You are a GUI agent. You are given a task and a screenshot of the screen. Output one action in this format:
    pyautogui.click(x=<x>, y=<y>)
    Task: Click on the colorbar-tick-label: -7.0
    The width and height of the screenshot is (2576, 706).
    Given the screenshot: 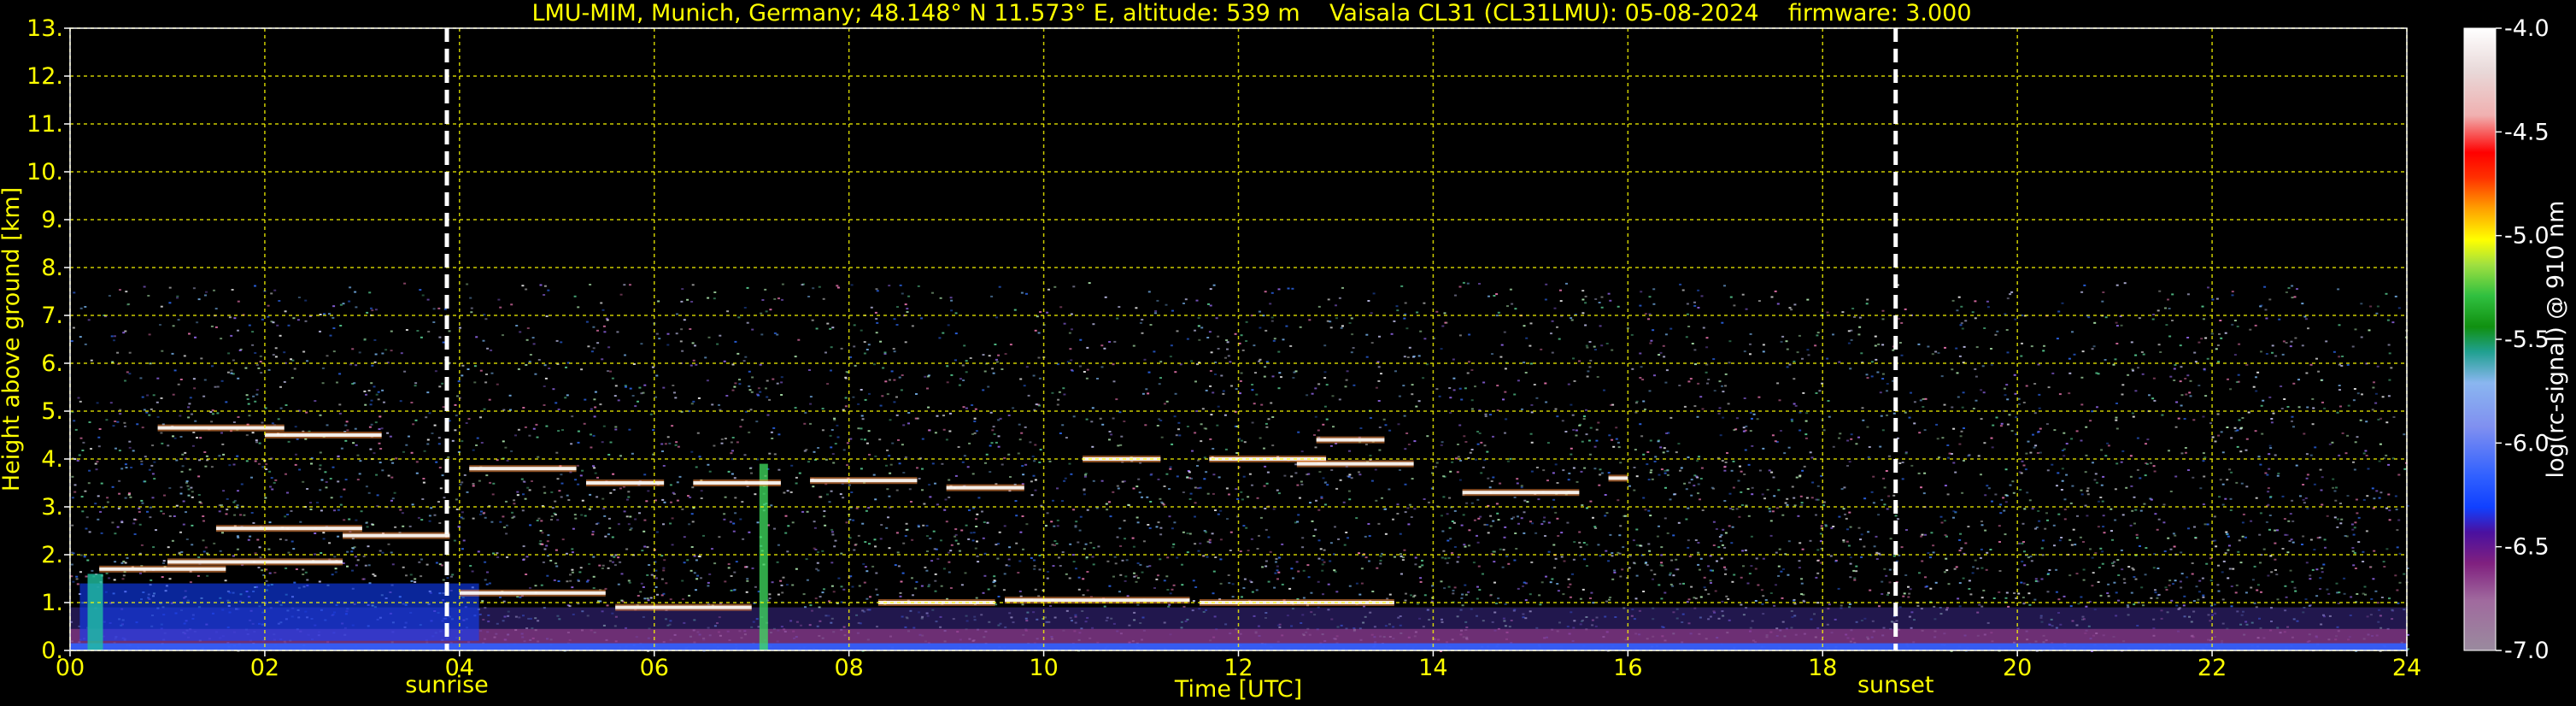 What is the action you would take?
    pyautogui.click(x=2527, y=651)
    